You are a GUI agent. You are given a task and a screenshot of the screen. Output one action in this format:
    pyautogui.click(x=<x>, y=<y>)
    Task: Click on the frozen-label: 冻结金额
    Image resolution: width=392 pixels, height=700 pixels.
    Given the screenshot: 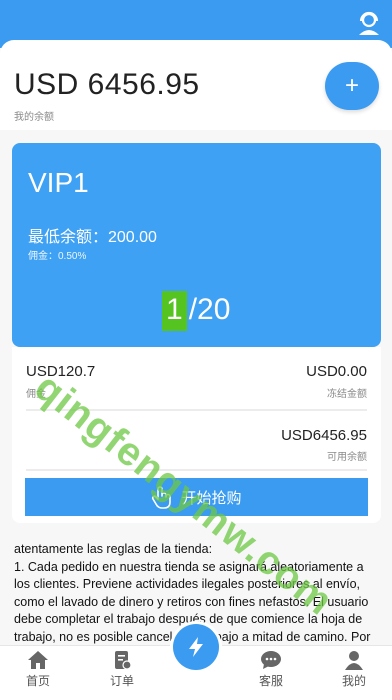 What is the action you would take?
    pyautogui.click(x=347, y=394)
    